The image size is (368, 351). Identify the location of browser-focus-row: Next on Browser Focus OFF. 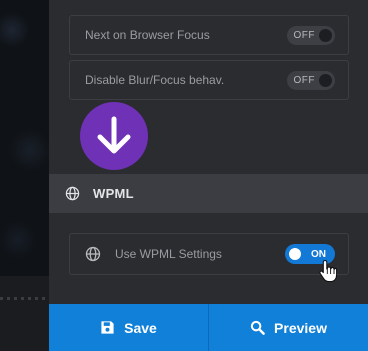
(209, 35).